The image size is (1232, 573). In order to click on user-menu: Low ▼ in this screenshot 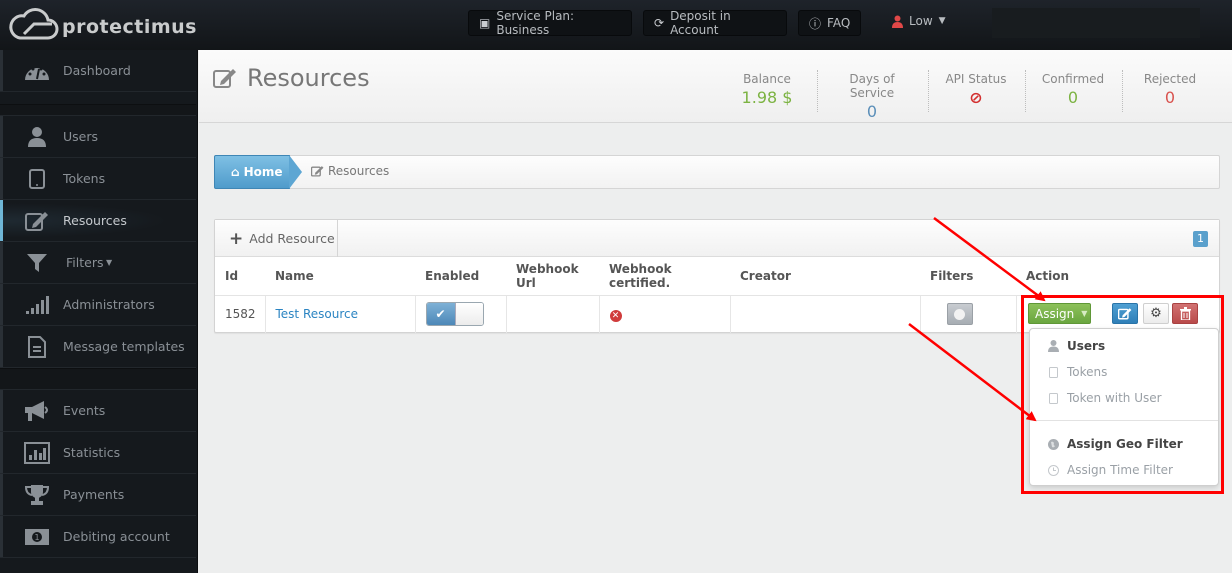, I will do `click(919, 21)`.